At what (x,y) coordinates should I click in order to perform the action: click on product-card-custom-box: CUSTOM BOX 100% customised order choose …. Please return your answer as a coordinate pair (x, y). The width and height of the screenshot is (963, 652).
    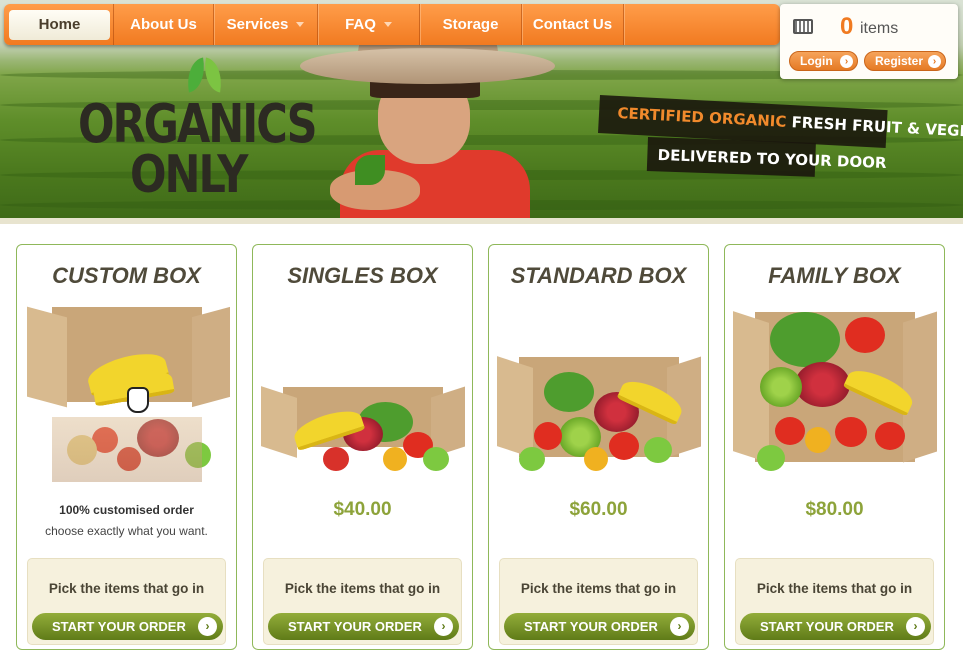
    Looking at the image, I should click on (126, 447).